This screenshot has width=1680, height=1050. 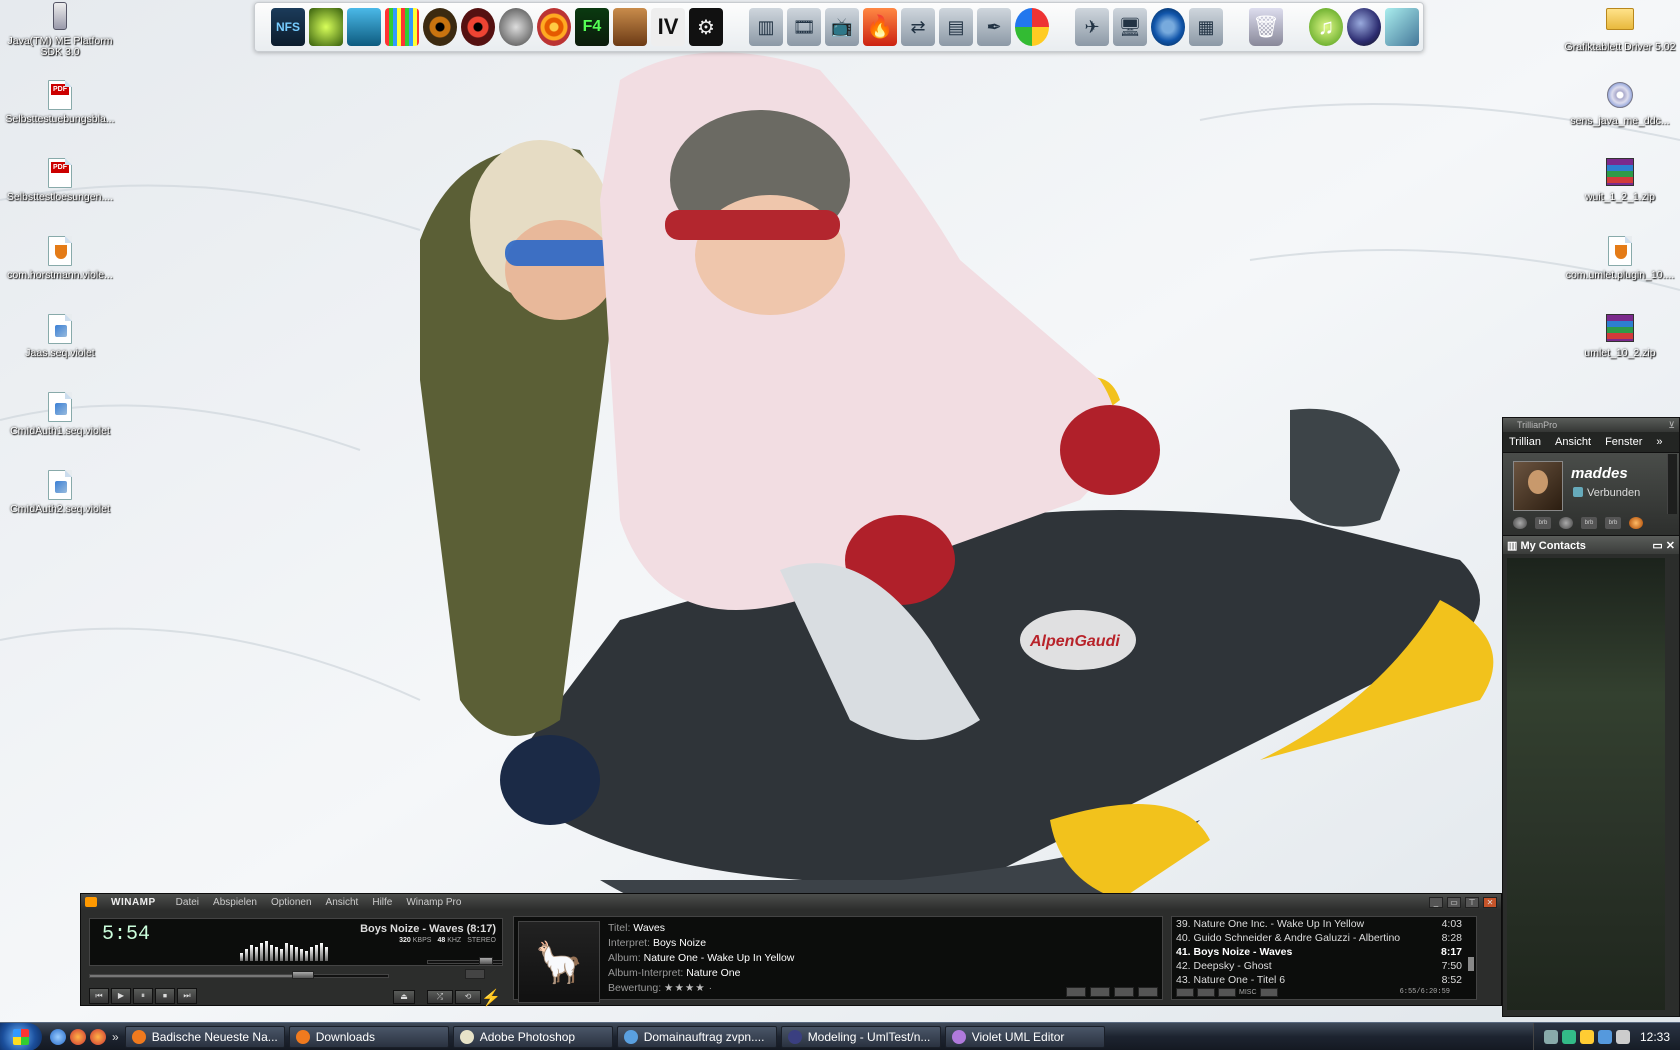 I want to click on eject-button: ⏏, so click(x=404, y=997).